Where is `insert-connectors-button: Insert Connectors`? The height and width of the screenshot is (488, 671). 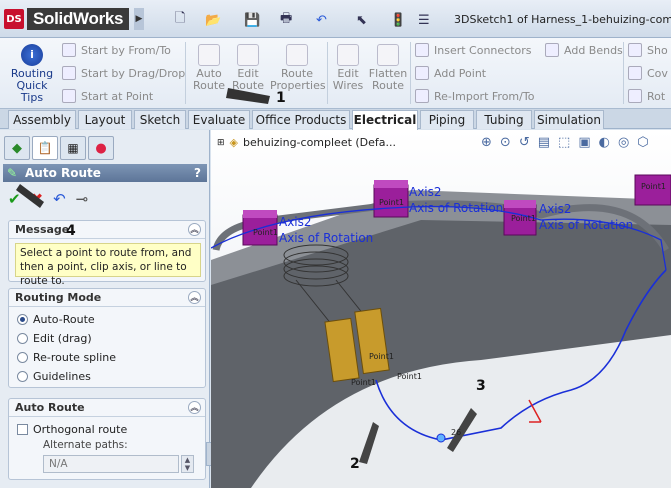
insert-connectors-button: Insert Connectors is located at coordinates (473, 50).